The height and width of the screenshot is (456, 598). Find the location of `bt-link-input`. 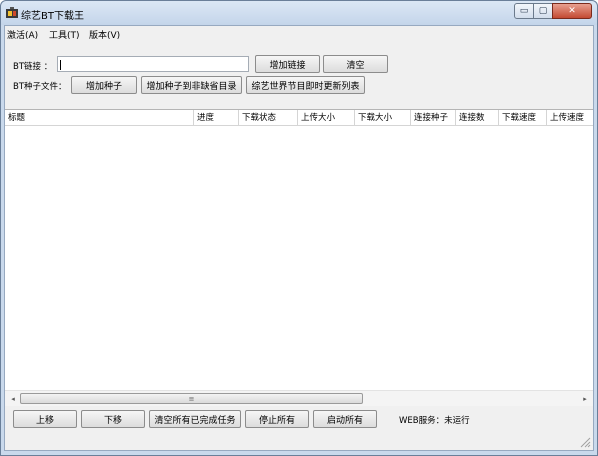

bt-link-input is located at coordinates (153, 64).